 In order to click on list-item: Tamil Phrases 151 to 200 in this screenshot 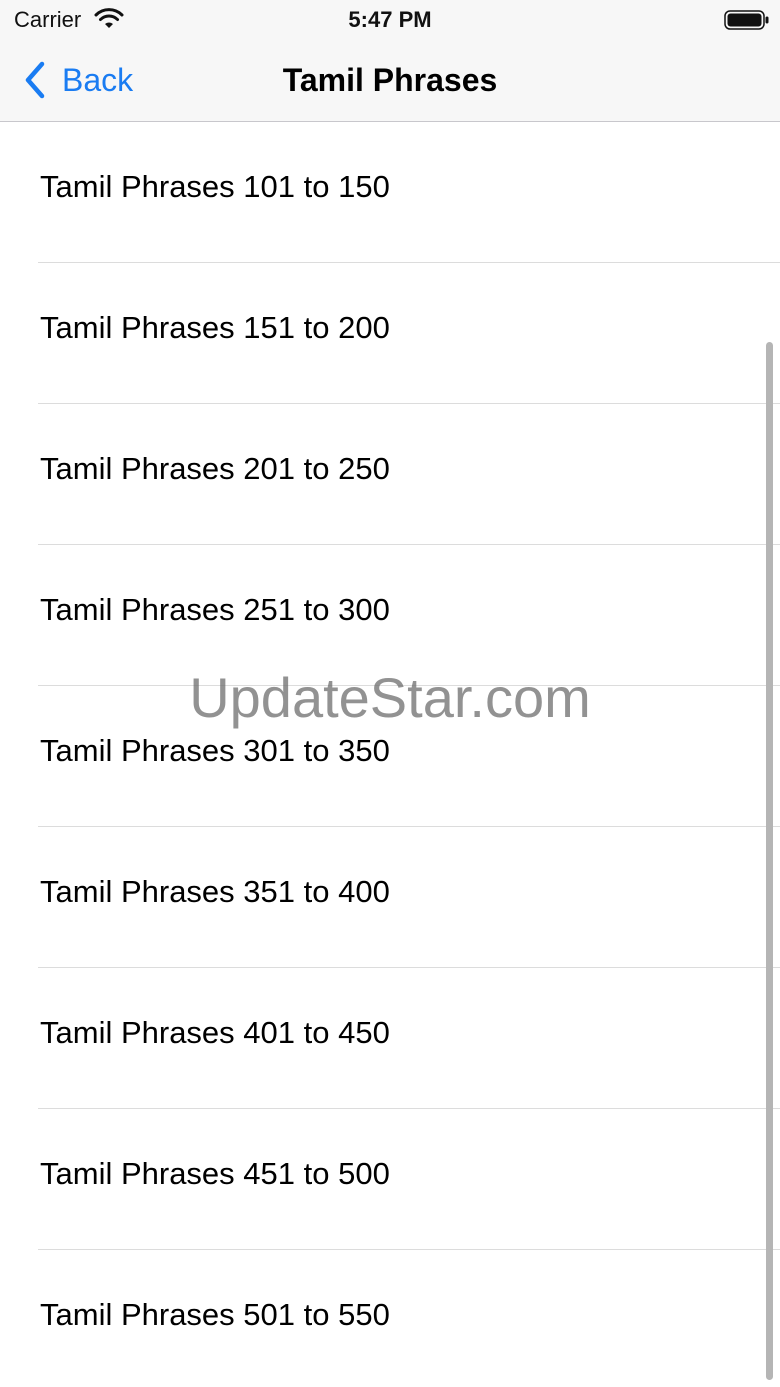, I will do `click(409, 333)`.